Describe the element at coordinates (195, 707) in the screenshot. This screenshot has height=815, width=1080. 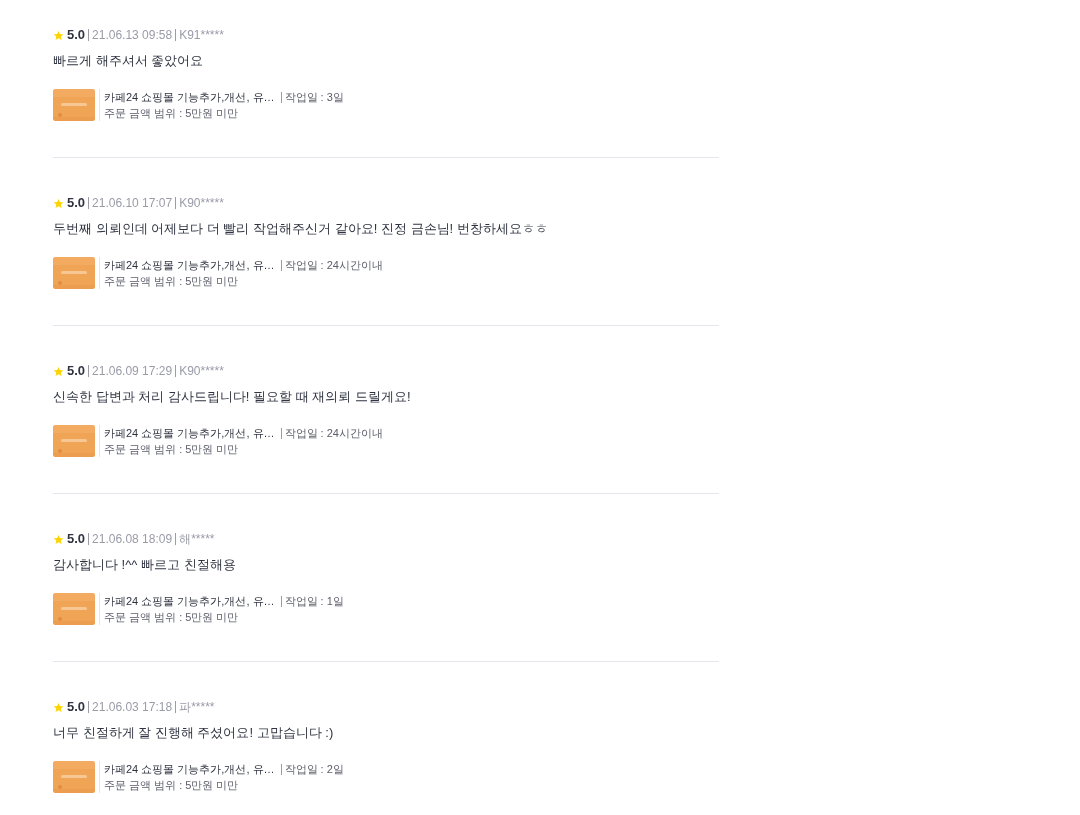
I see `reviewer-name: 파*****` at that location.